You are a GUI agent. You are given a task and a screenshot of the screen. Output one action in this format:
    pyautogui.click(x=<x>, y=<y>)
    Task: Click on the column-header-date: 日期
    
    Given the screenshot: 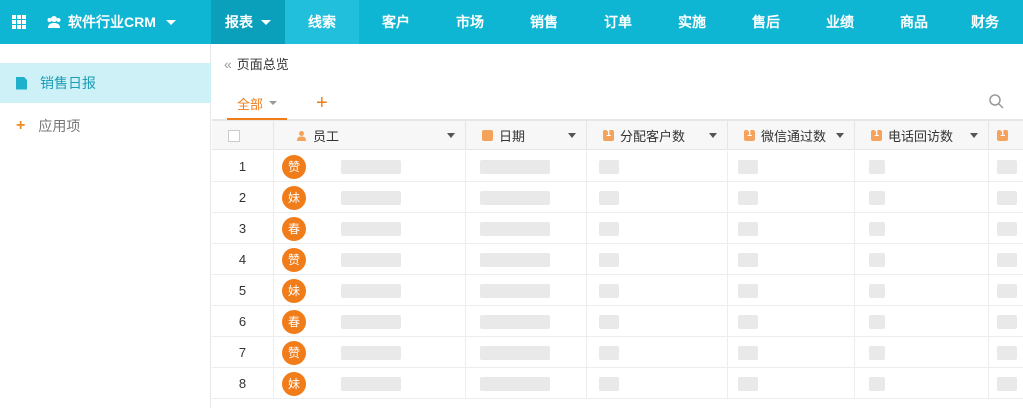 What is the action you would take?
    pyautogui.click(x=526, y=135)
    